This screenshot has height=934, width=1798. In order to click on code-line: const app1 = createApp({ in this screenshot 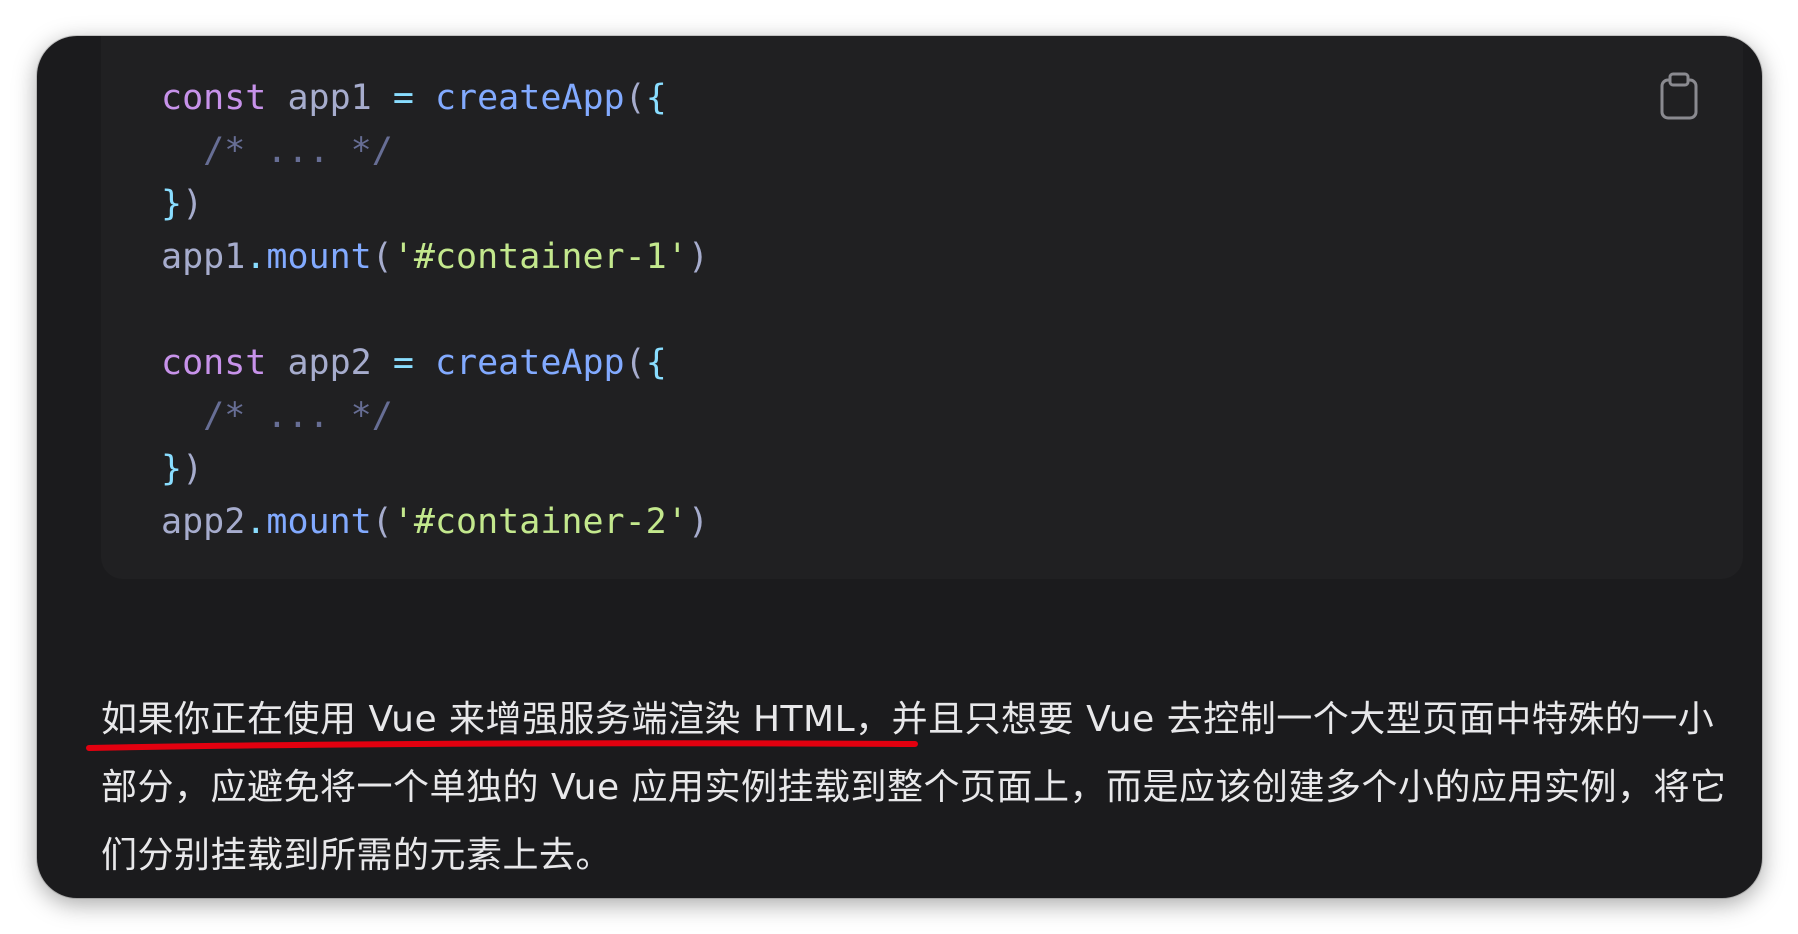, I will do `click(435, 98)`.